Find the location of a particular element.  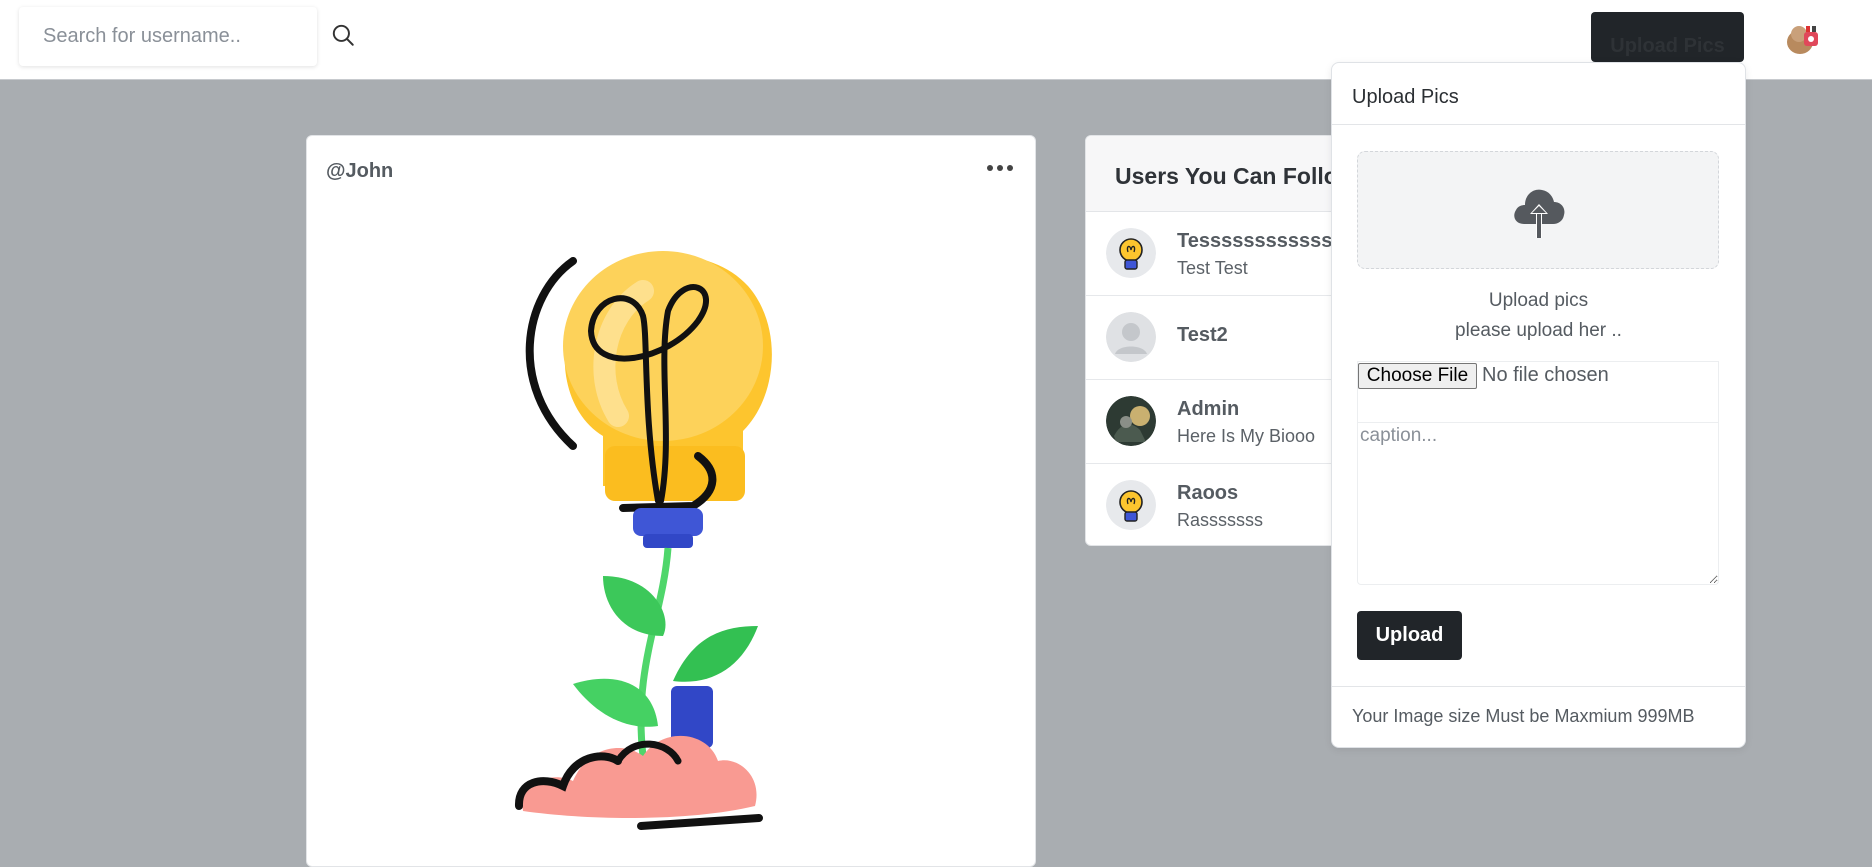

suggested-user-row: Tessssssssssssss Test Test is located at coordinates (1216, 254).